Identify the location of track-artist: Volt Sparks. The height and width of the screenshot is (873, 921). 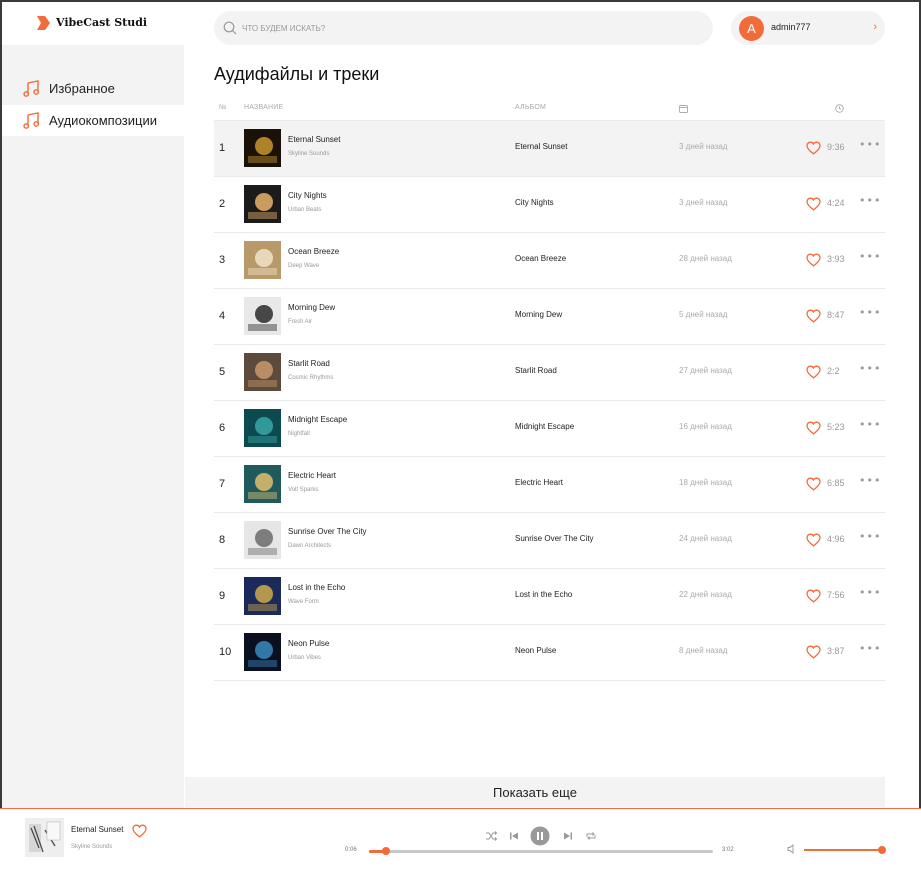
(303, 490).